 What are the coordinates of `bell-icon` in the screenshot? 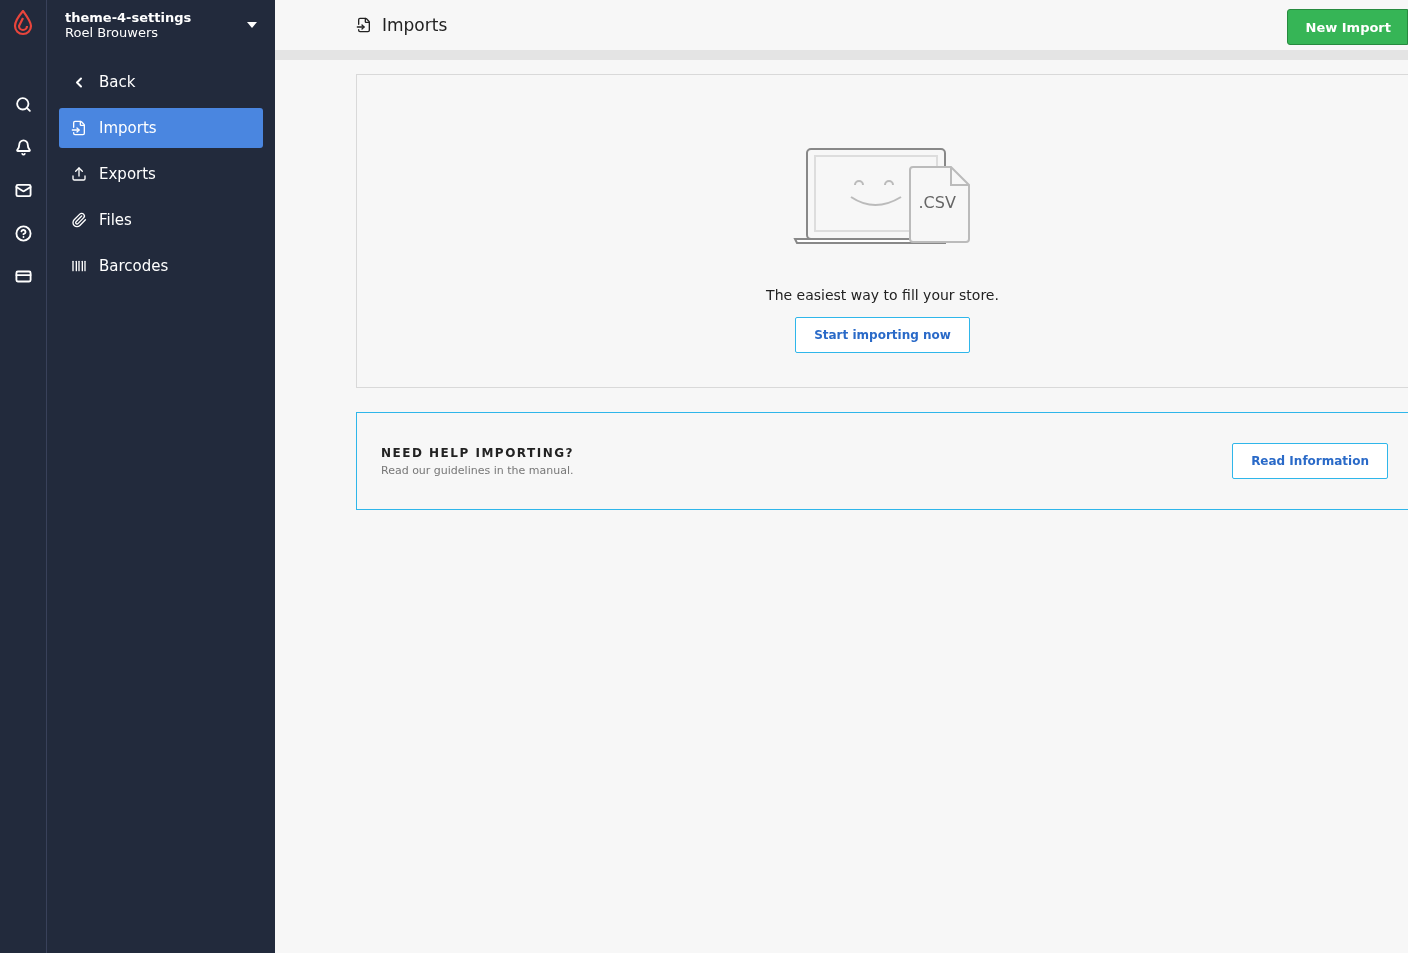 It's located at (23, 147).